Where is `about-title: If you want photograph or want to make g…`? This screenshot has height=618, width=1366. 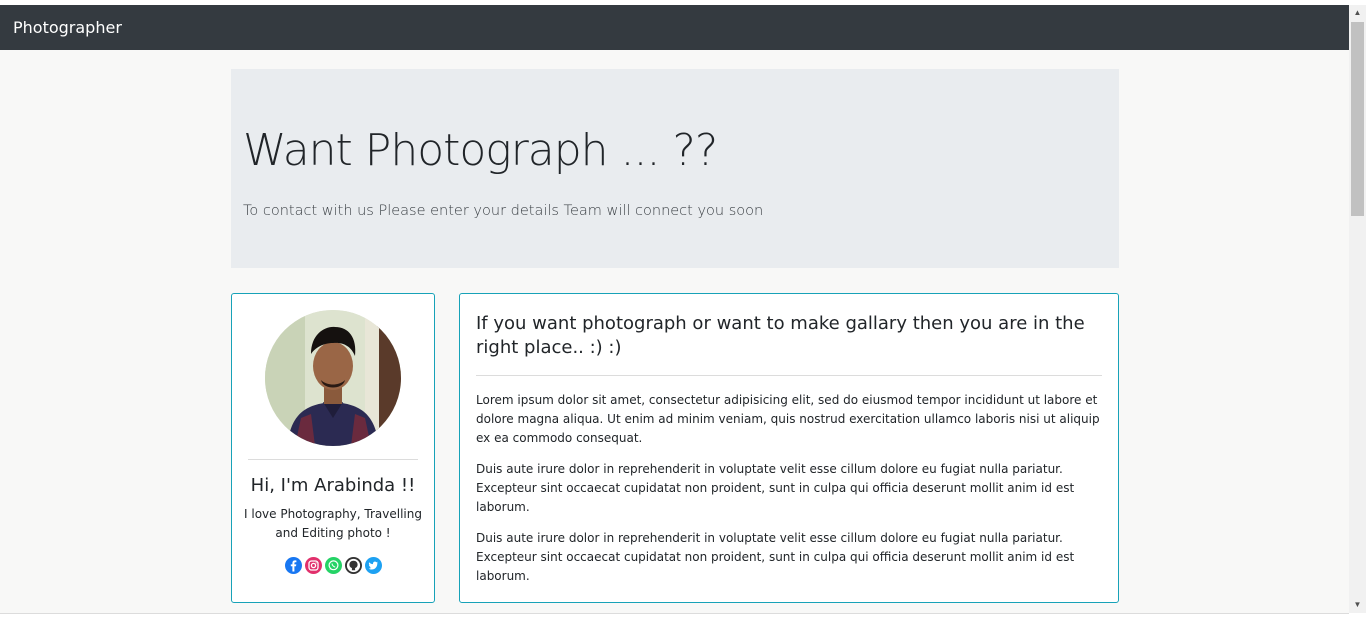 about-title: If you want photograph or want to make g… is located at coordinates (780, 335).